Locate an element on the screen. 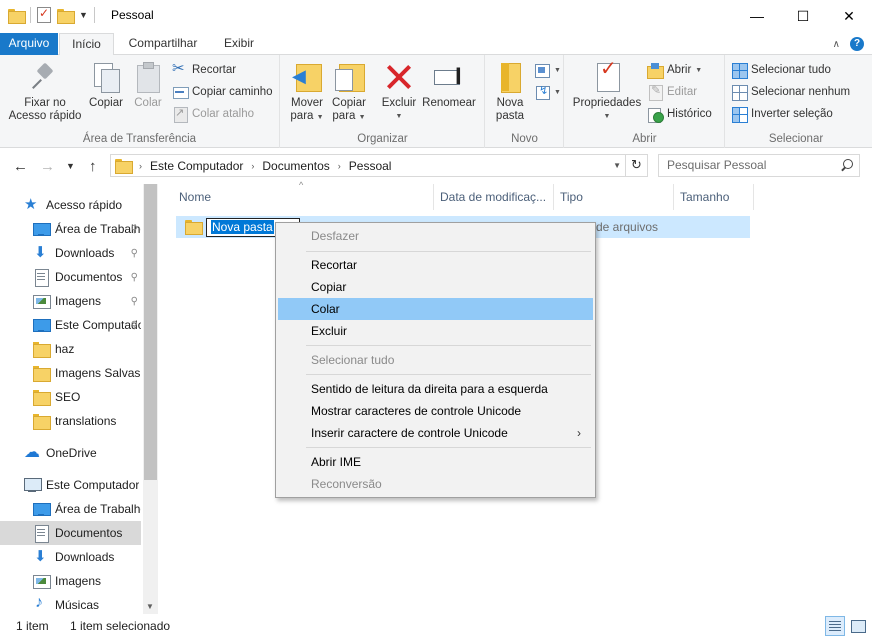 The image size is (872, 639). recent-locations-chevron-icon: ▼ is located at coordinates (70, 166).